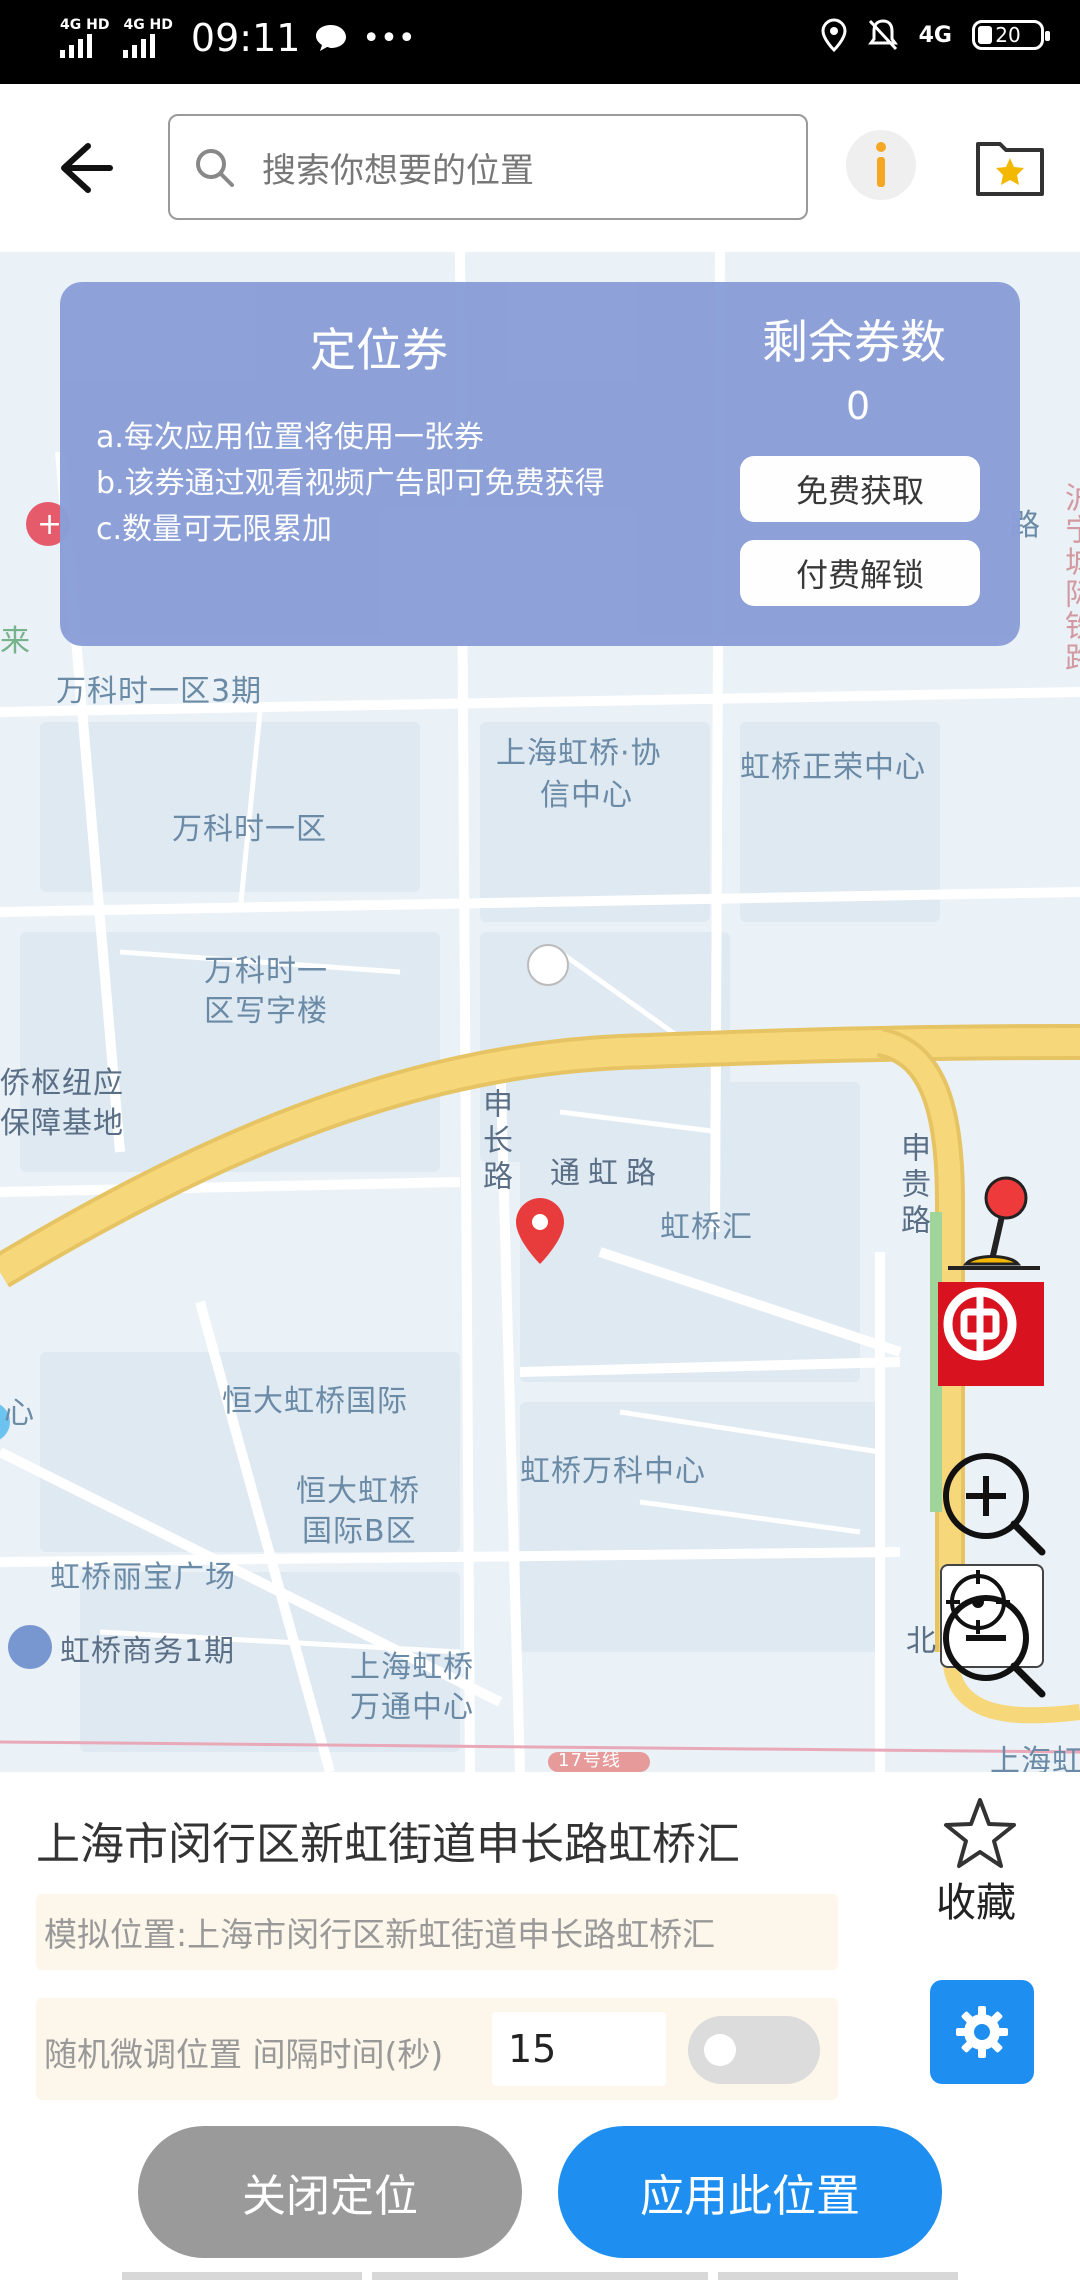  Describe the element at coordinates (991, 1334) in the screenshot. I see `bank-of-china-icon` at that location.